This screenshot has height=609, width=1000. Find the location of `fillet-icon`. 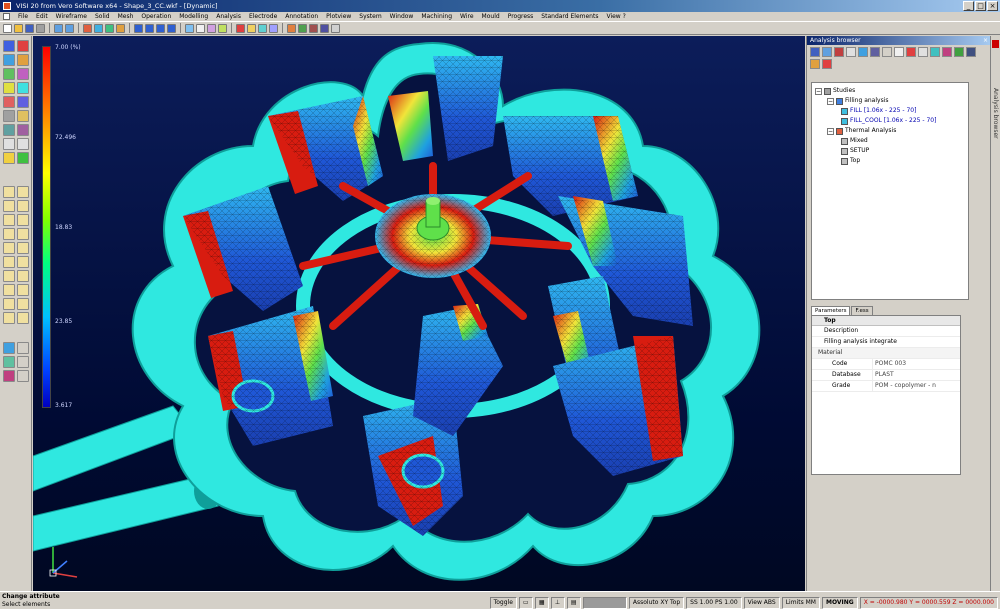

fillet-icon is located at coordinates (9, 116).